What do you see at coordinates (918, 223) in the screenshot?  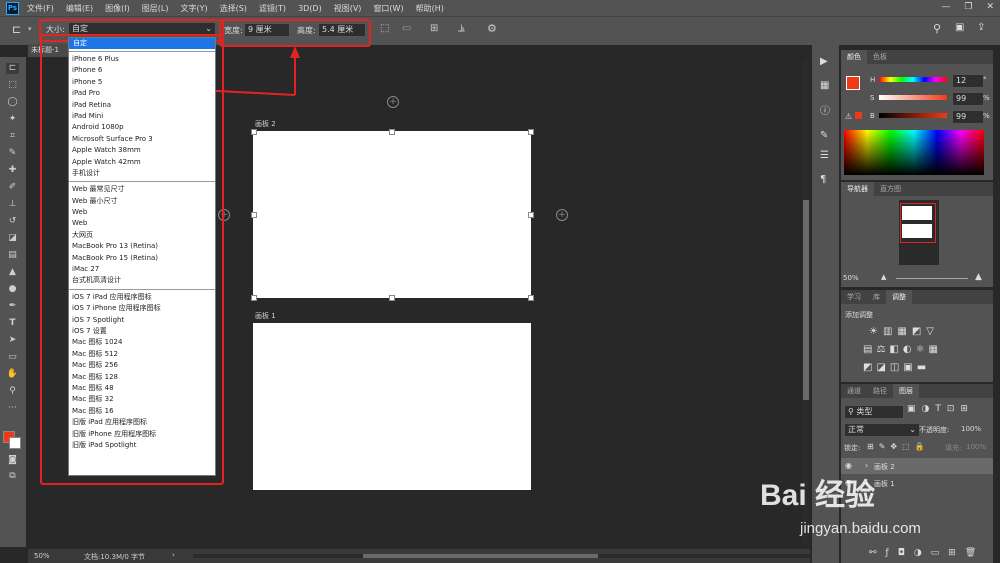 I see `view-box` at bounding box center [918, 223].